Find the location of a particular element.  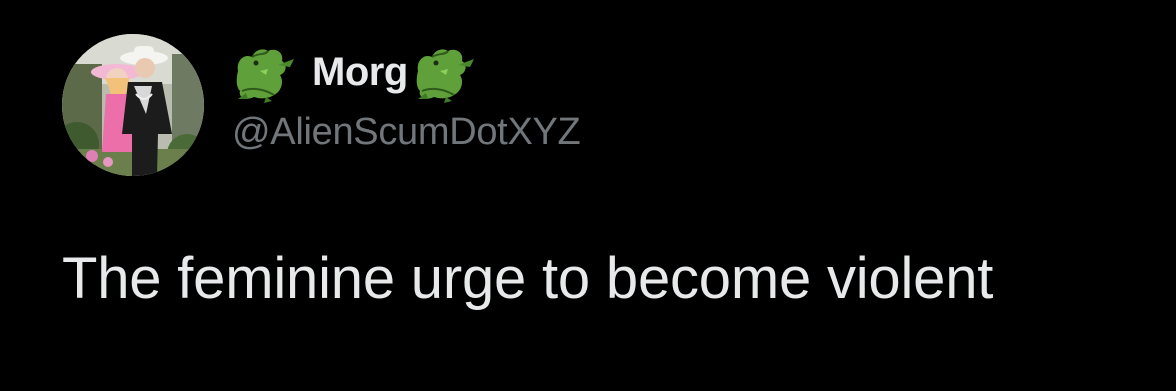

display-name: Morg is located at coordinates (360, 72).